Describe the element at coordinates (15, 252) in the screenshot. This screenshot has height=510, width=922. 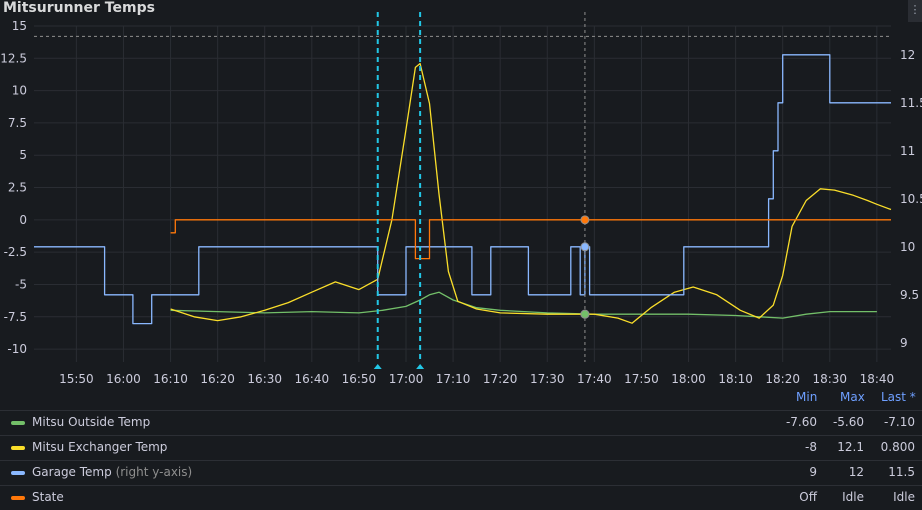
I see `y-left-tick-label: -2.5` at that location.